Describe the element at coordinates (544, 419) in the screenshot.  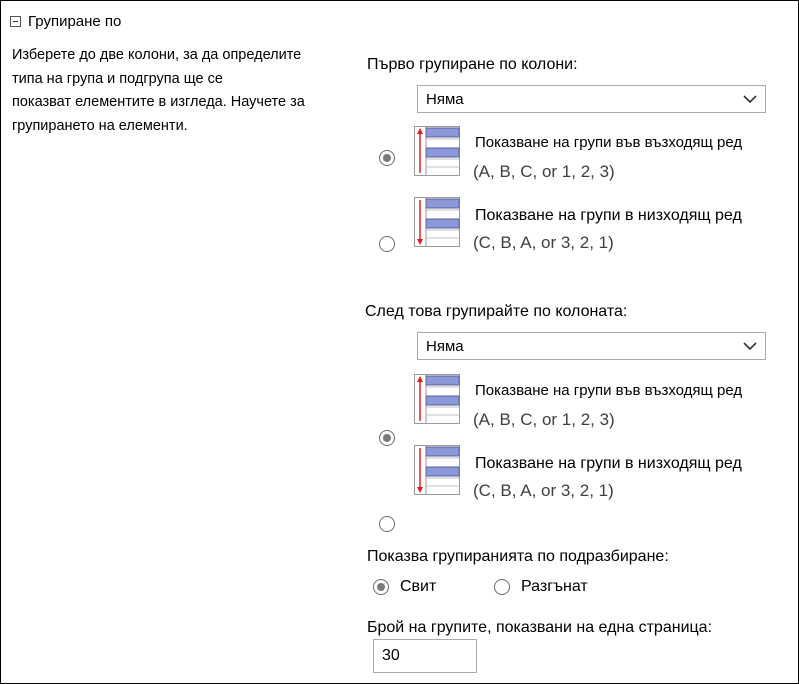
I see `second-ascending-example: (A, B, C, or 1, 2, 3)` at that location.